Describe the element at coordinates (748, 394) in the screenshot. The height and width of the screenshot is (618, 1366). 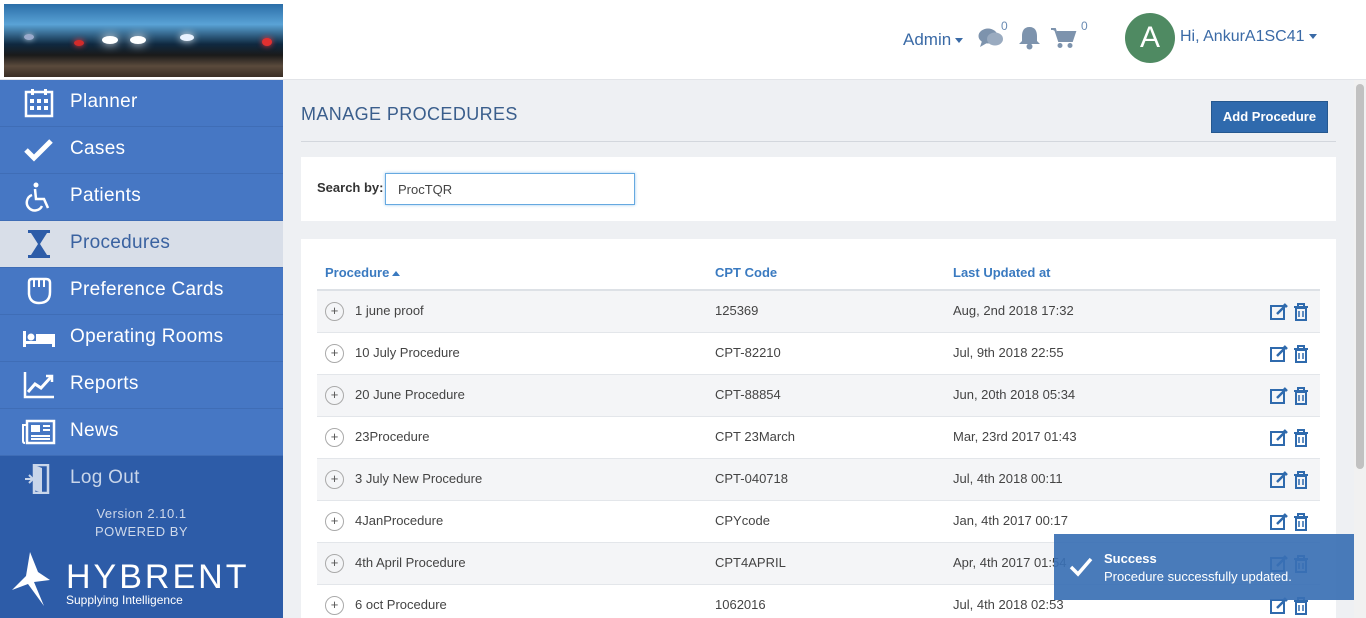
I see `cpt-code: CPT-88854` at that location.